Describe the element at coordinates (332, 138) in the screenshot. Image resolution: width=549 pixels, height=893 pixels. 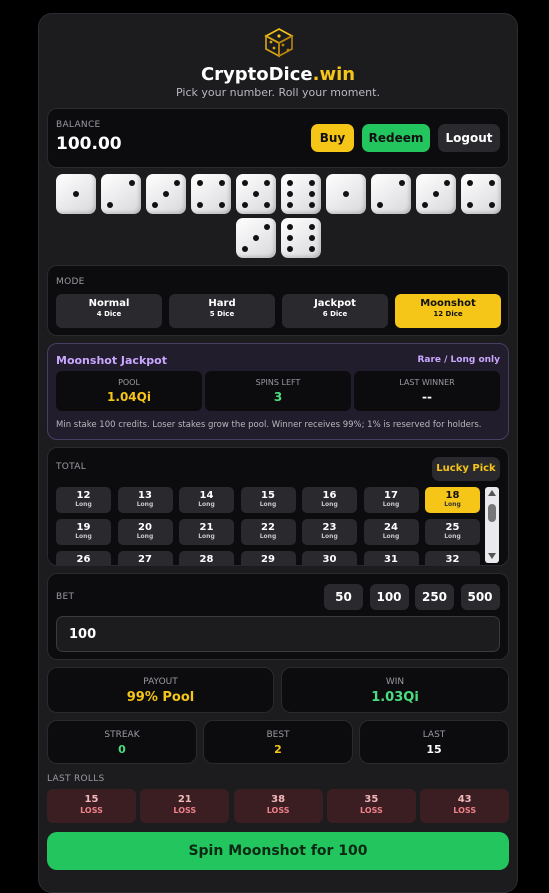
I see `buy-button: Buy` at that location.